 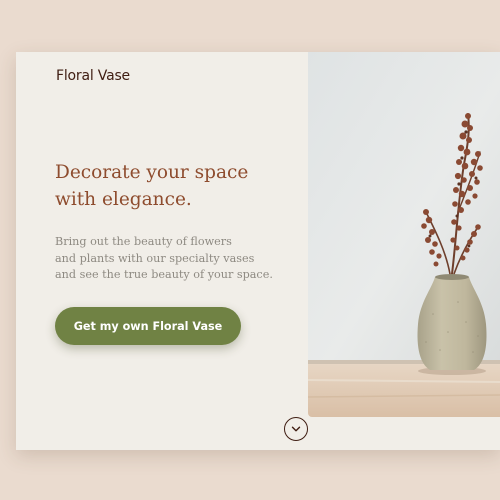 What do you see at coordinates (143, 241) in the screenshot?
I see `description-line-1: Bring out the beauty of flowers` at bounding box center [143, 241].